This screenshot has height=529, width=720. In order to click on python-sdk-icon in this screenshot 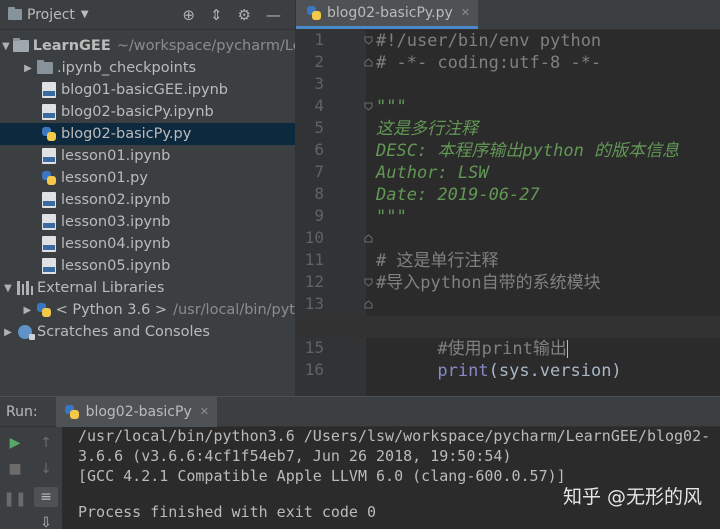, I will do `click(44, 310)`.